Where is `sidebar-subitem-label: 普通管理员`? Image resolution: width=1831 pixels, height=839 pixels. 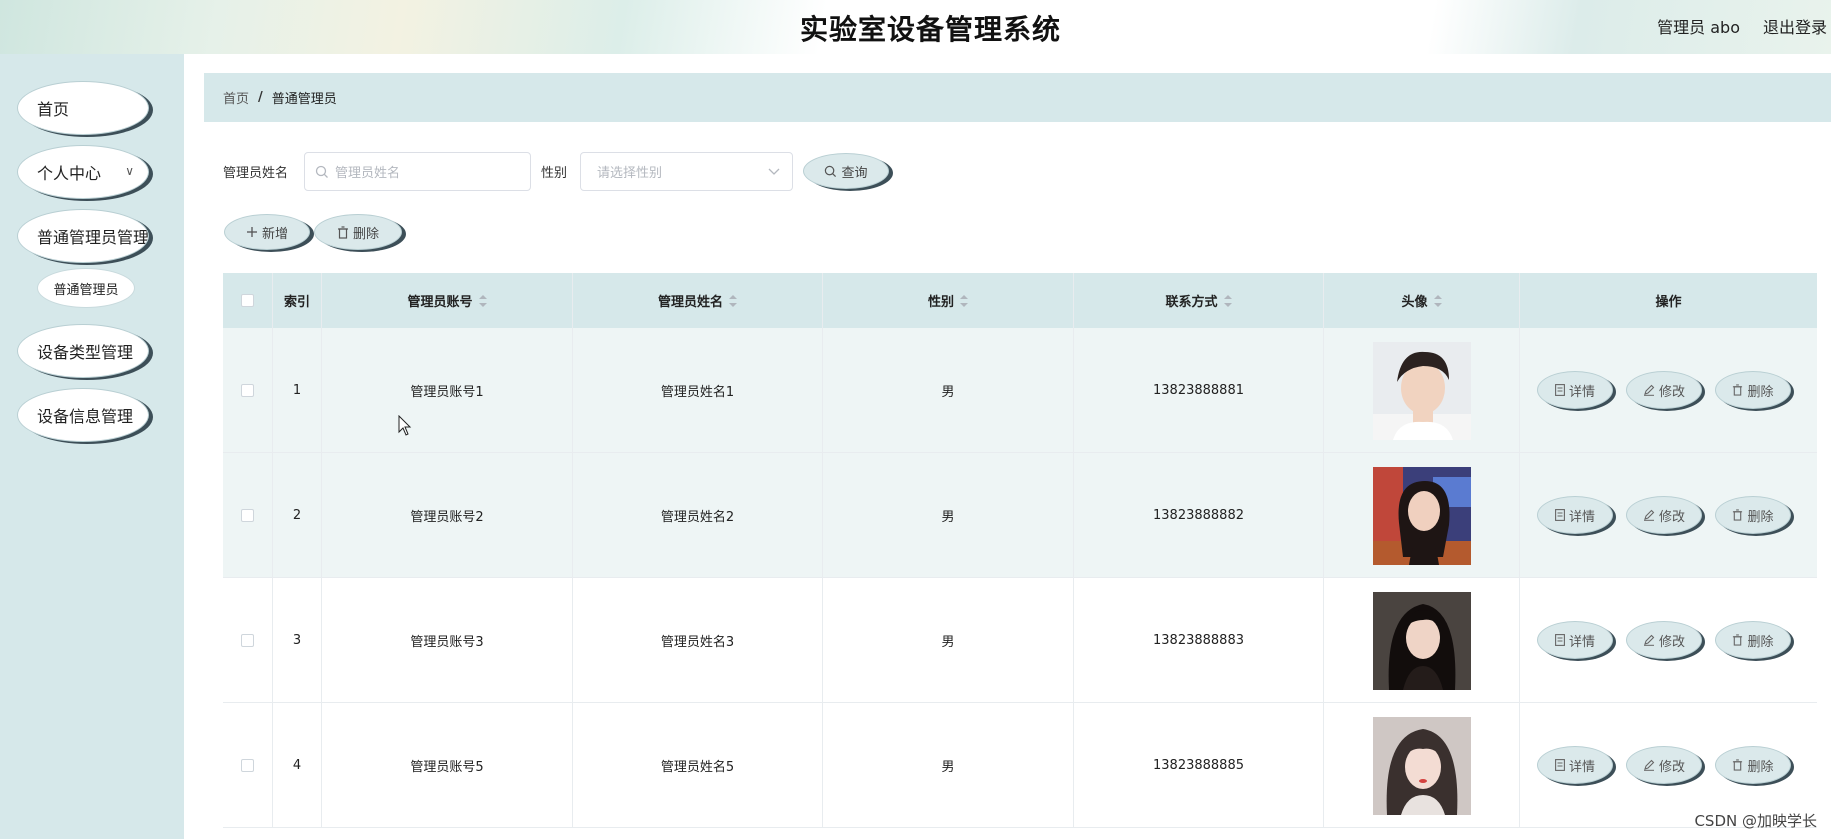 sidebar-subitem-label: 普通管理员 is located at coordinates (86, 290).